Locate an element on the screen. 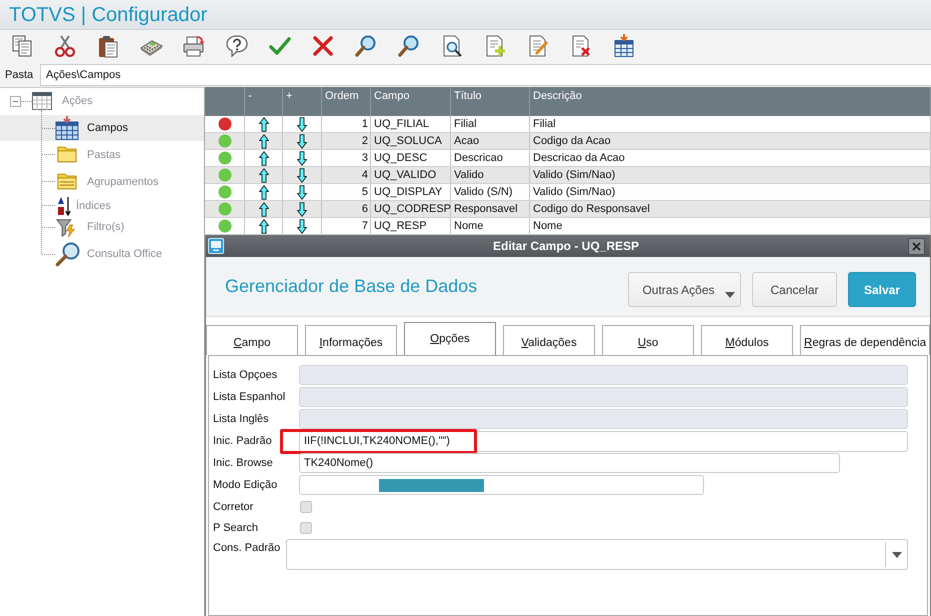 The width and height of the screenshot is (931, 616). path-field: Ações\Campos is located at coordinates (485, 75).